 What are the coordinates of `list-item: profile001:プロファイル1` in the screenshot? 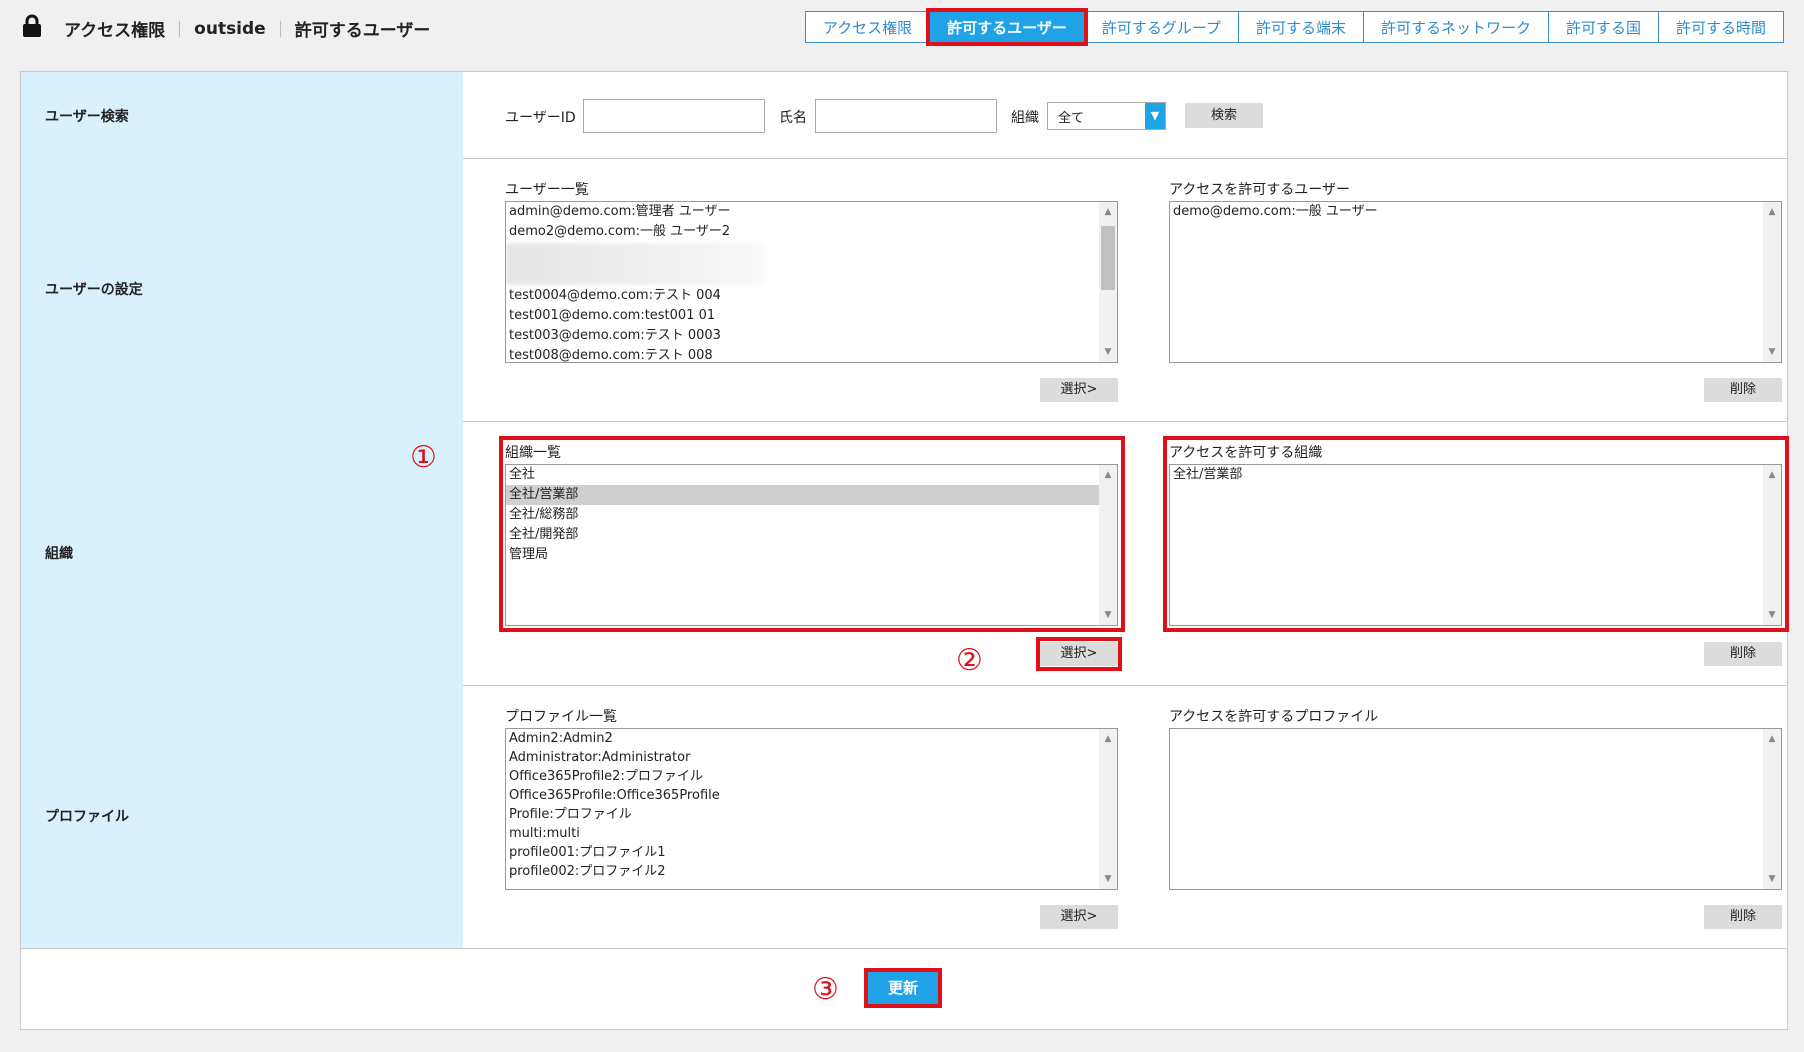 It's located at (811, 852).